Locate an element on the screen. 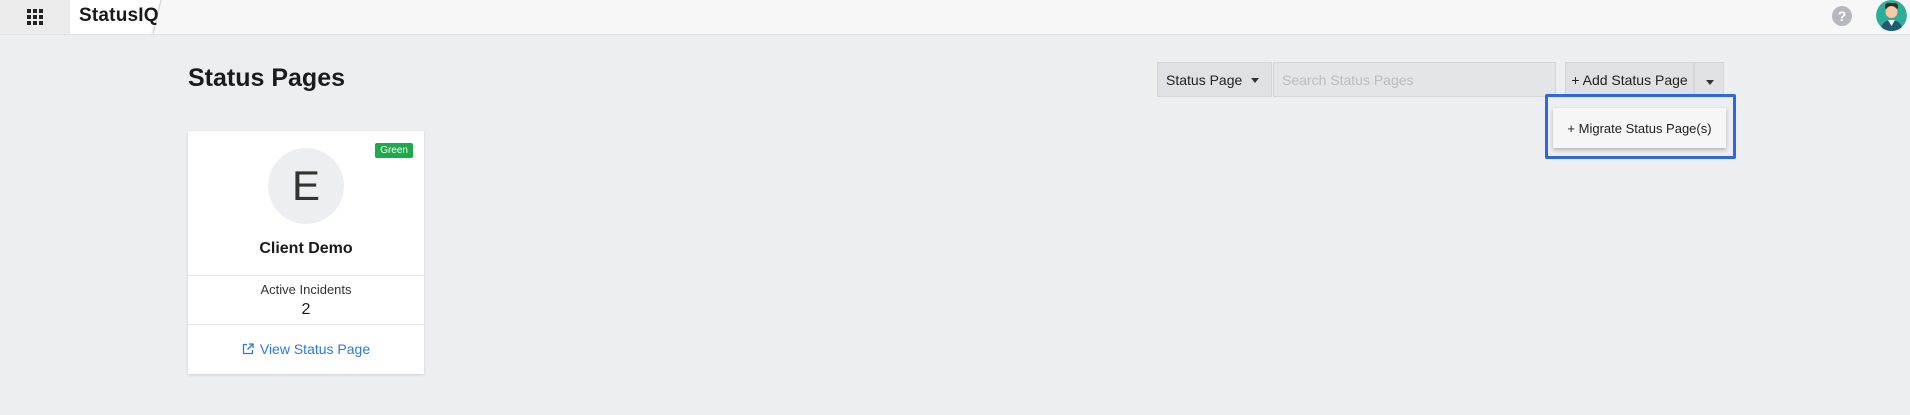 The image size is (1910, 415). view-status-page-link: View Status Page is located at coordinates (306, 349).